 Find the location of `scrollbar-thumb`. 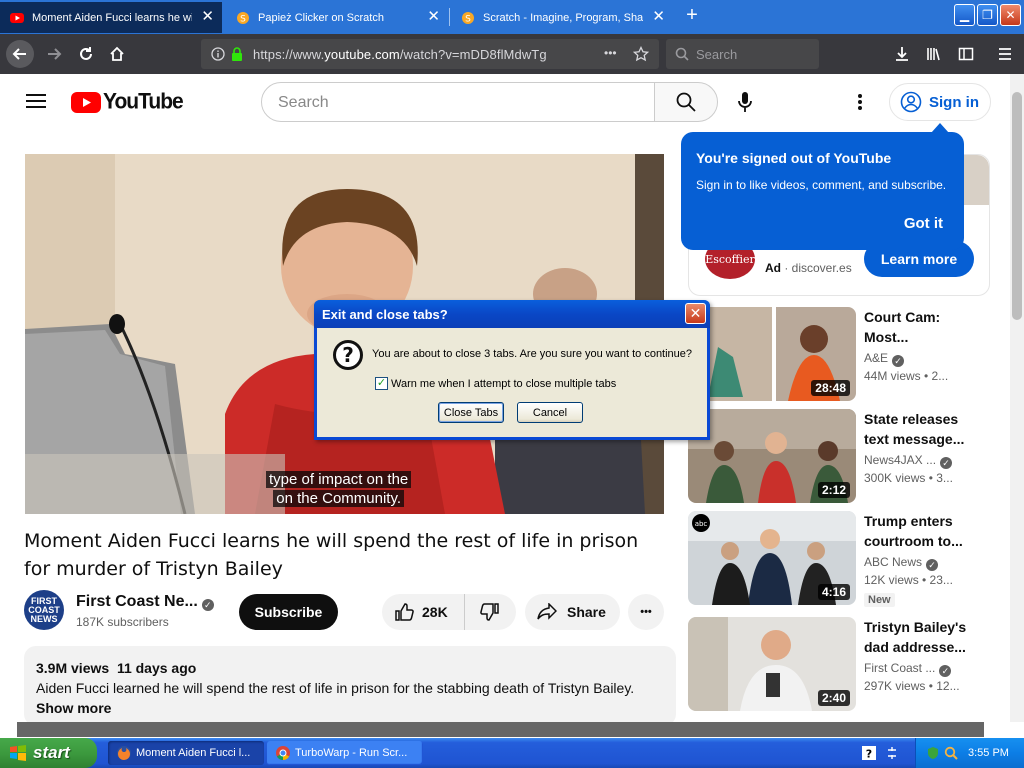

scrollbar-thumb is located at coordinates (1017, 206).